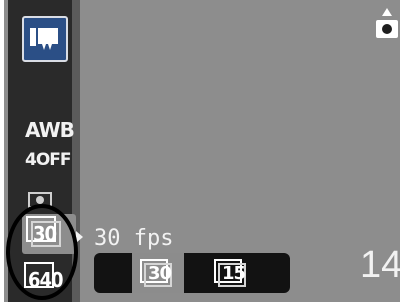 Image resolution: width=400 pixels, height=302 pixels. What do you see at coordinates (192, 273) in the screenshot?
I see `frame-rate-bar: 30 15` at bounding box center [192, 273].